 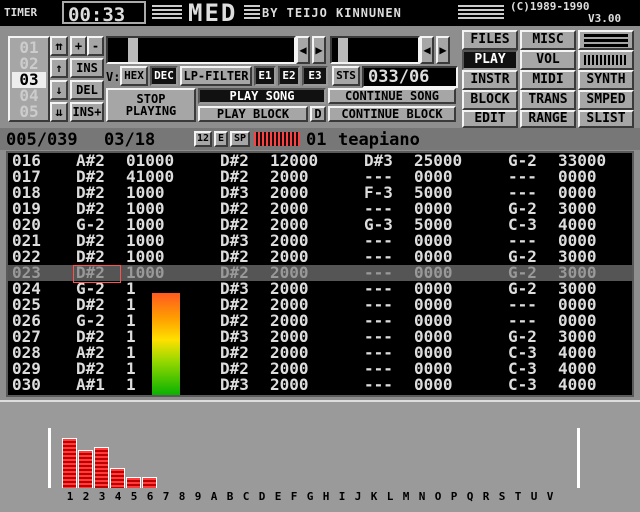 What do you see at coordinates (342, 496) in the screenshot?
I see `spectrum-label: I` at bounding box center [342, 496].